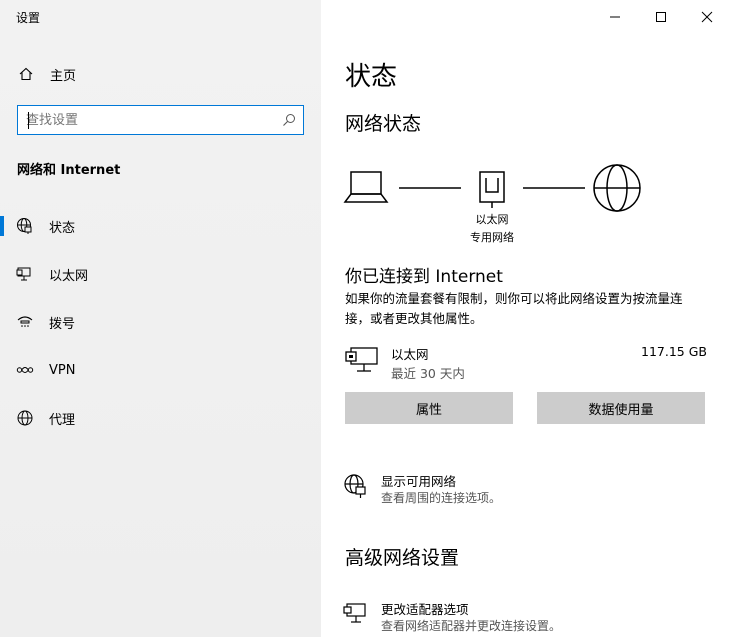 The height and width of the screenshot is (637, 730). I want to click on connected-description: 如果你的流量套餐有限制，则你可以将此网络设置为按流量连接，或者更改其他属性。, so click(514, 308).